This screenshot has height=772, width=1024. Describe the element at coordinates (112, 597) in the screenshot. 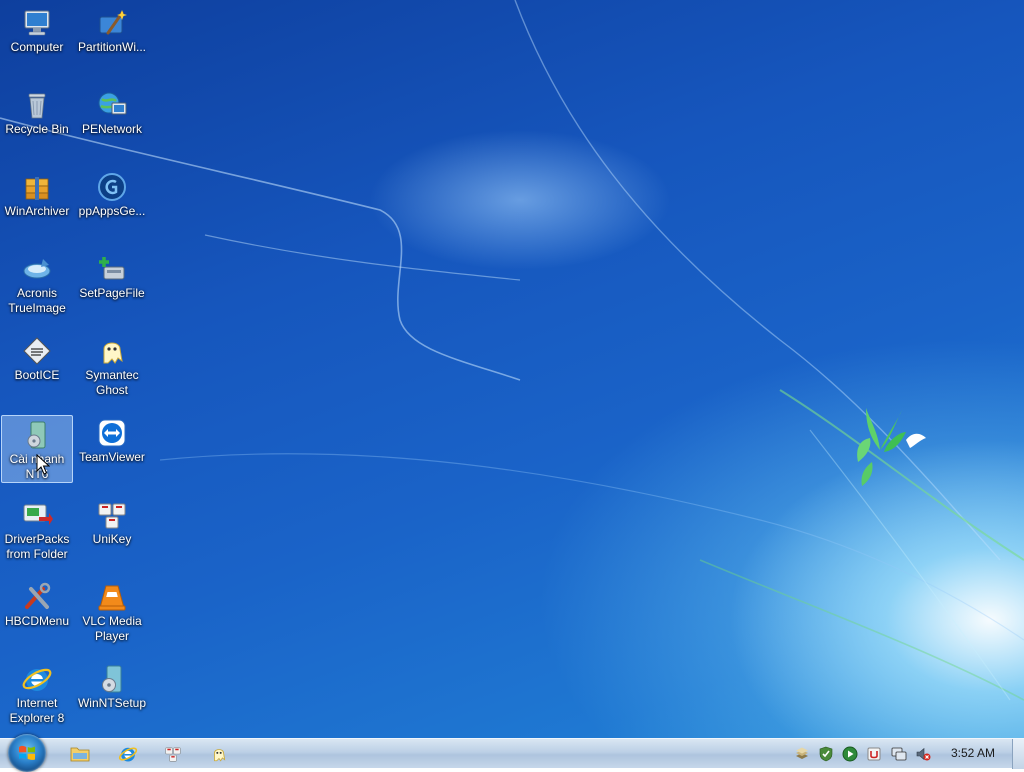

I see `vlc-icon` at that location.